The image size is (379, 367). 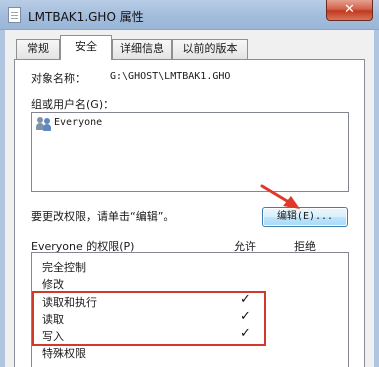 What do you see at coordinates (53, 284) in the screenshot?
I see `perm-modify: 修改` at bounding box center [53, 284].